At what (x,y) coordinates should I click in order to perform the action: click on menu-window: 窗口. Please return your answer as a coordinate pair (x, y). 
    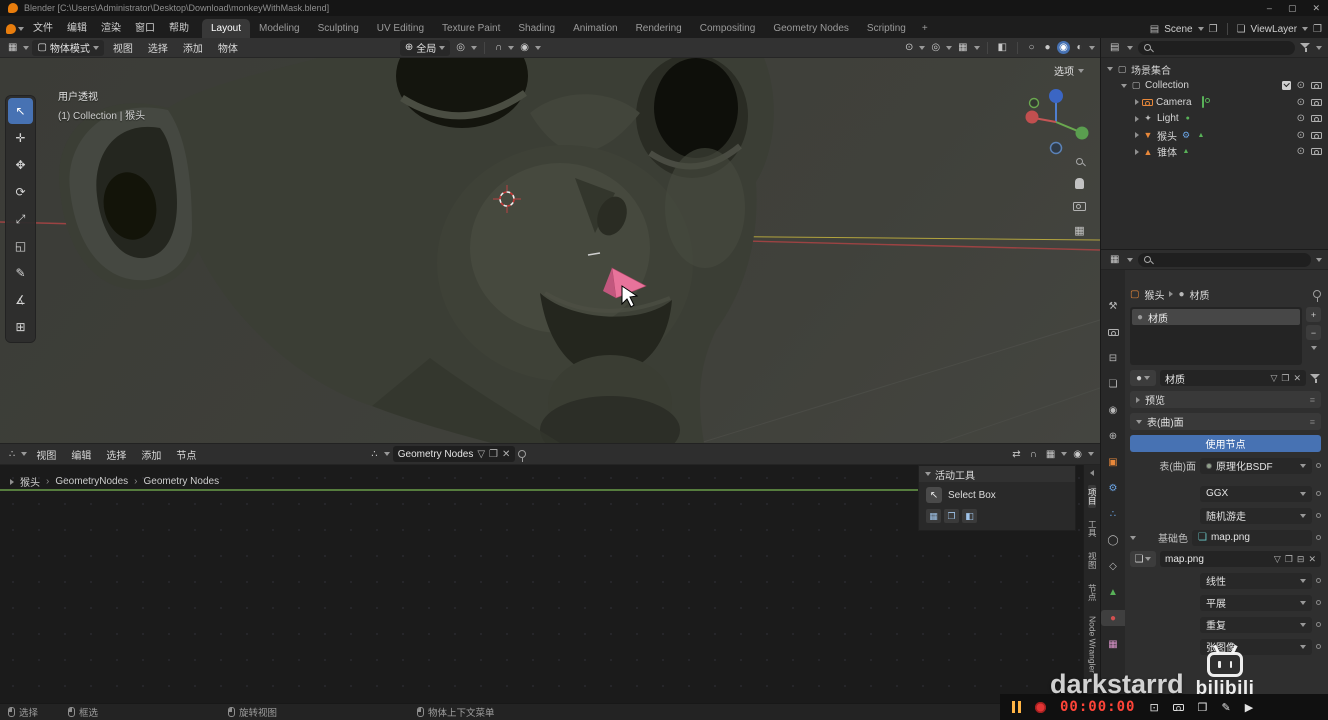
    Looking at the image, I should click on (145, 26).